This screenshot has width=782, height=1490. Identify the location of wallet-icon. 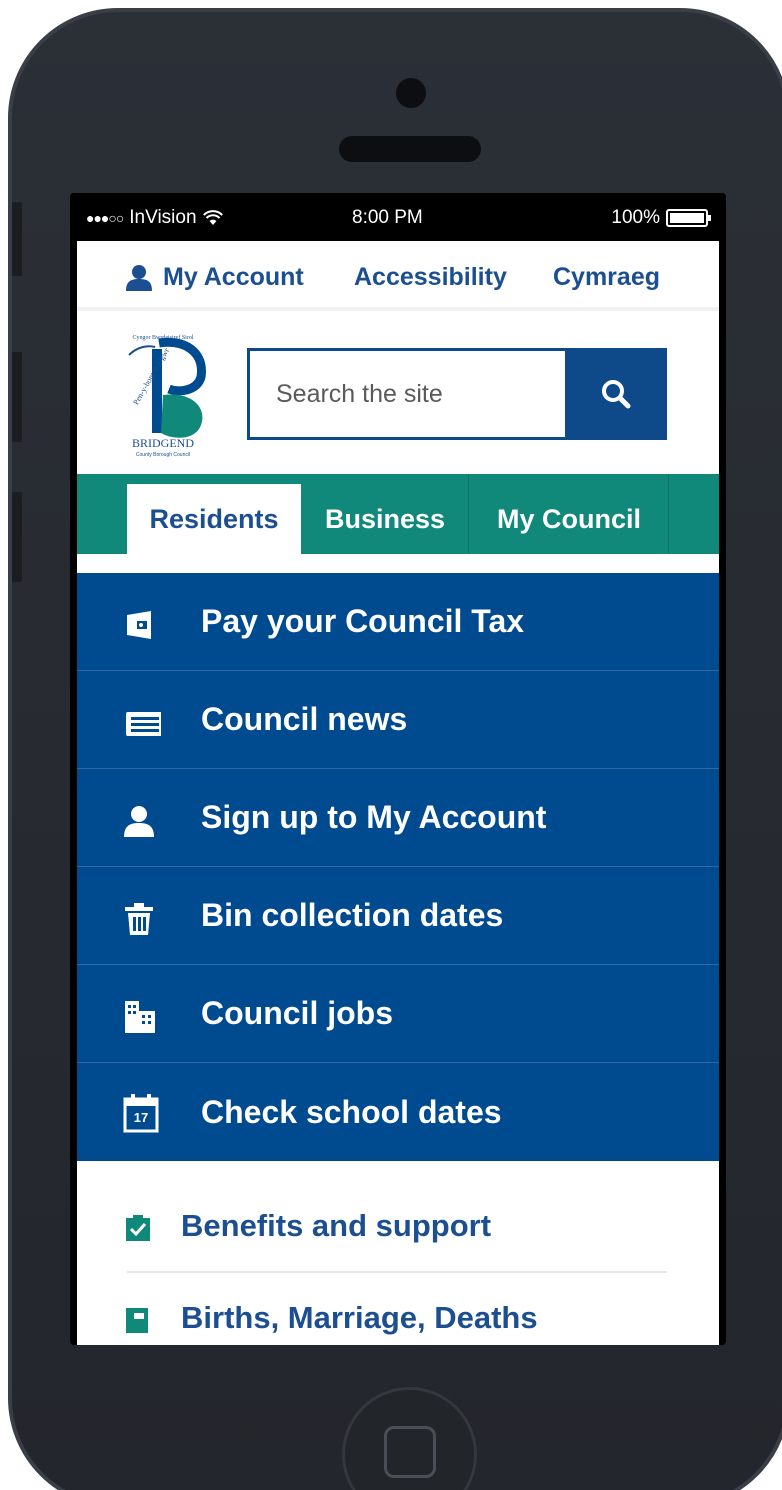
(139, 625).